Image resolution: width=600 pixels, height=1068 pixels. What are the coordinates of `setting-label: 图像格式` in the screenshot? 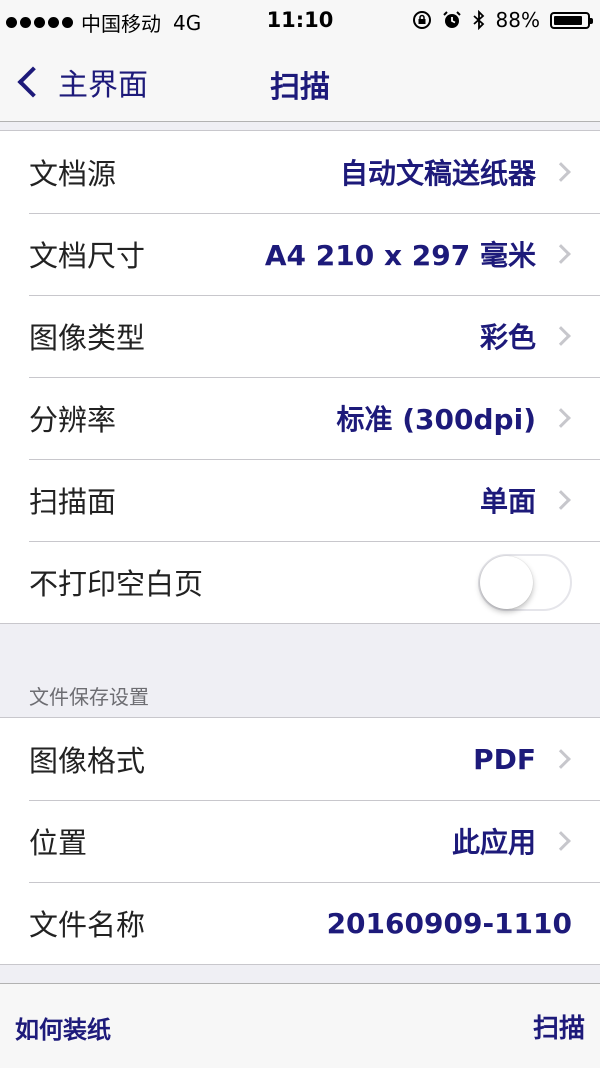 It's located at (87, 761).